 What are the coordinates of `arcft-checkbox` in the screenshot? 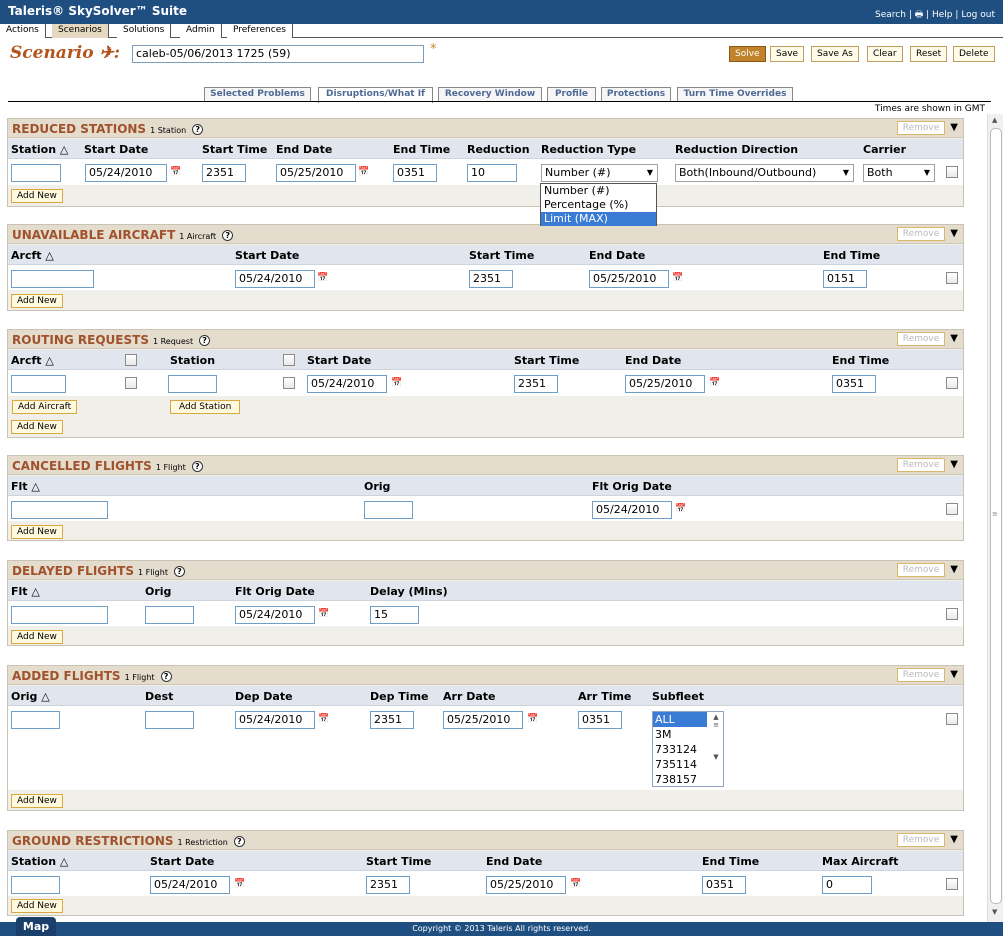 It's located at (131, 383).